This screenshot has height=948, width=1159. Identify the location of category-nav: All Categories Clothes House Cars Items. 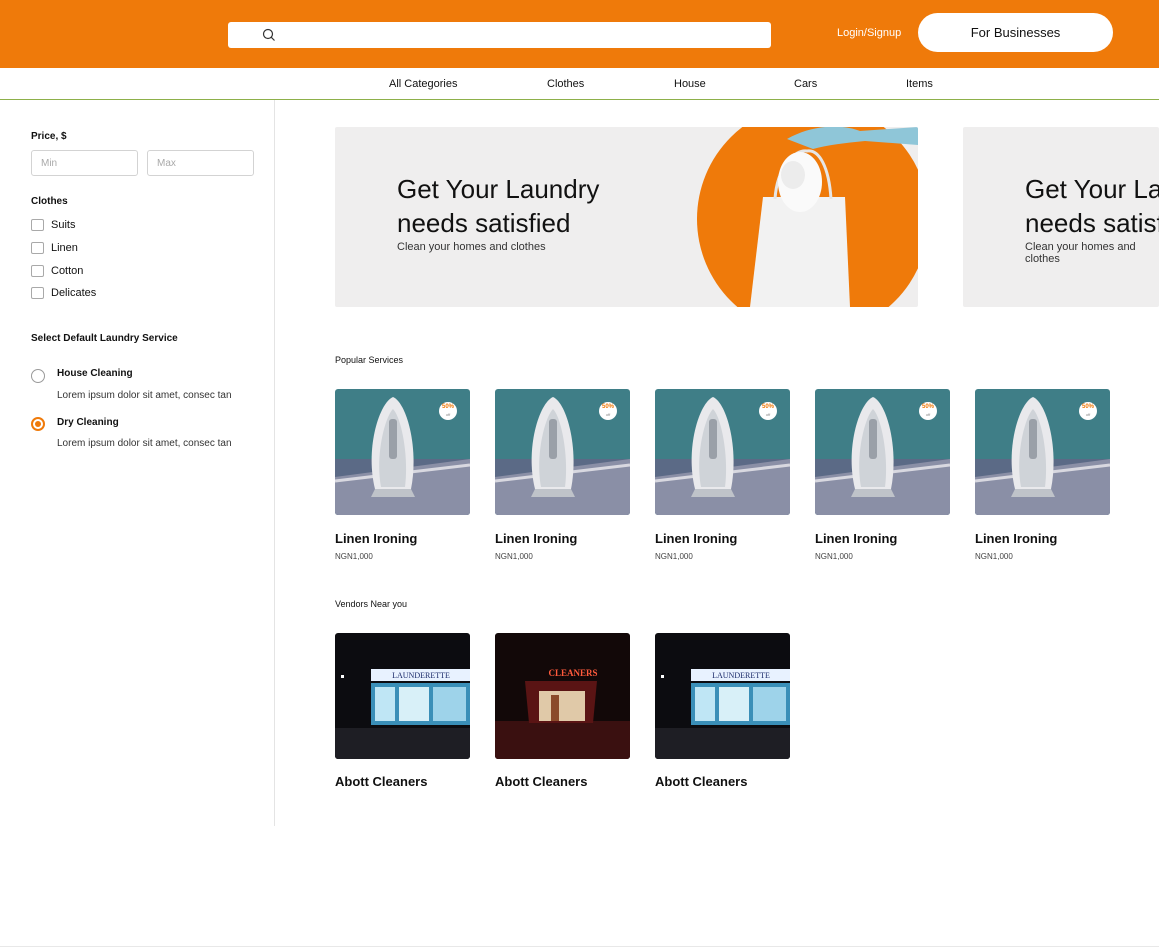
(579, 84).